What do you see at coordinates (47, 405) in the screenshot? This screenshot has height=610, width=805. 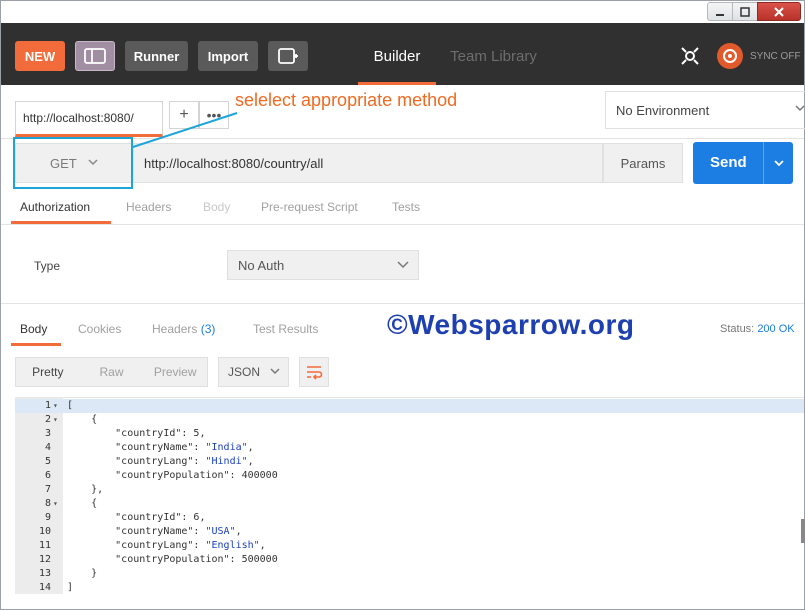 I see `line-number: 1` at bounding box center [47, 405].